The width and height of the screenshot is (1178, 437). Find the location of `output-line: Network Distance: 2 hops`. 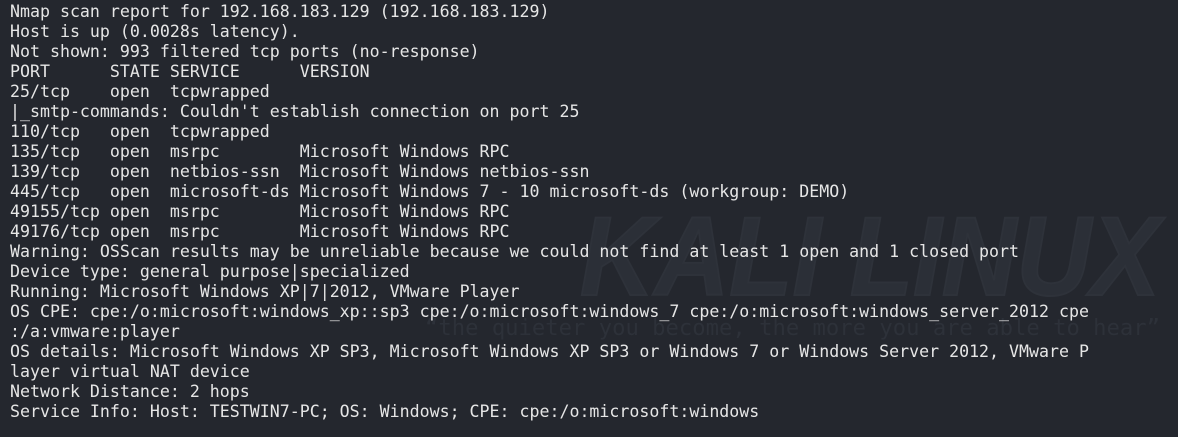

output-line: Network Distance: 2 hops is located at coordinates (130, 391).